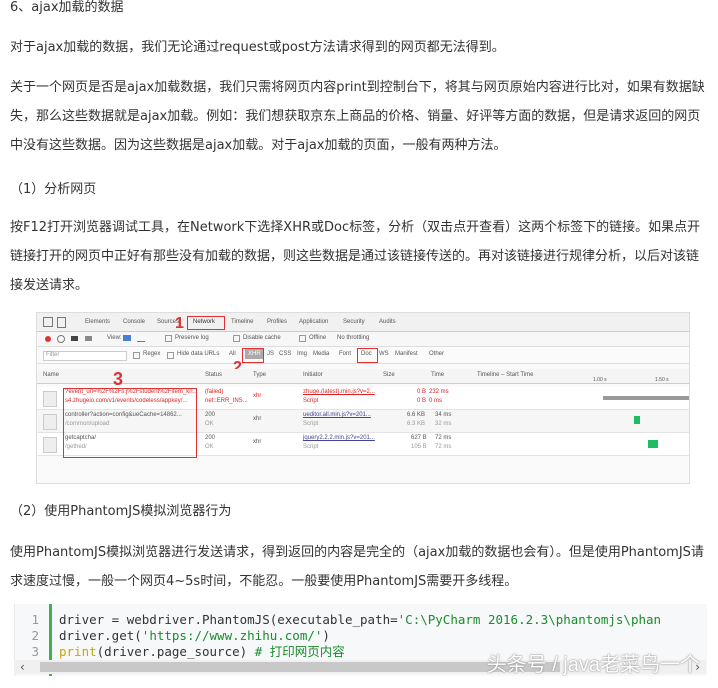 This screenshot has height=688, width=718. Describe the element at coordinates (505, 375) in the screenshot. I see `col-timeline: Timeline – Start Time` at that location.